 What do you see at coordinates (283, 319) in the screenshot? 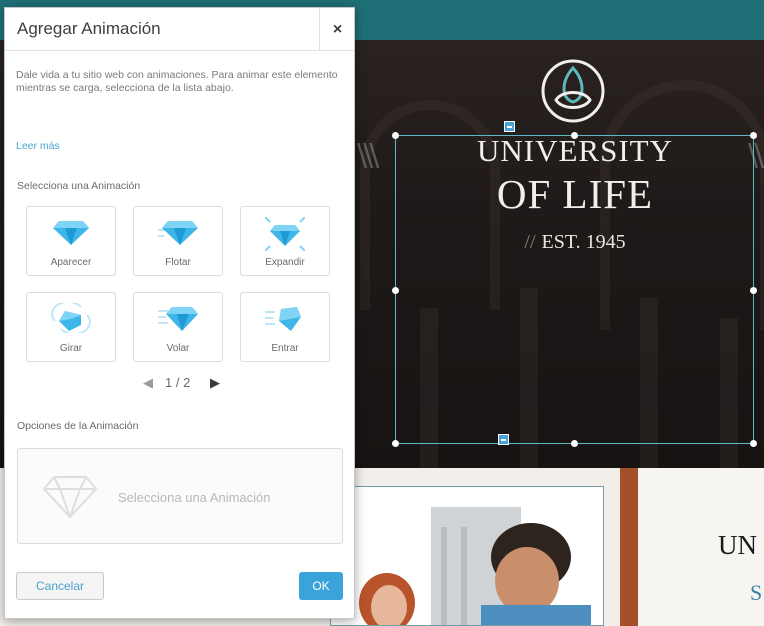
I see `diamond-enter-icon` at bounding box center [283, 319].